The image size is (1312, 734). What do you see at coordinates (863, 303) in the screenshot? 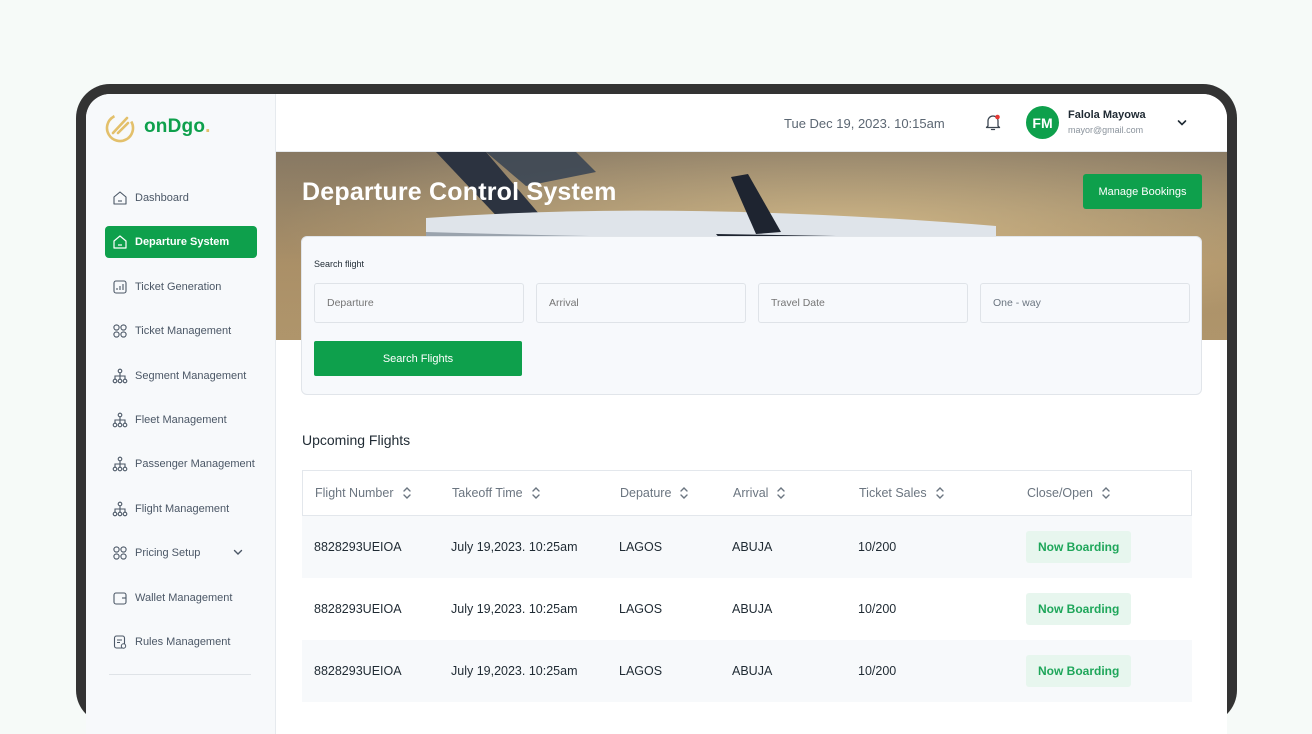
I see `travel-date-input` at bounding box center [863, 303].